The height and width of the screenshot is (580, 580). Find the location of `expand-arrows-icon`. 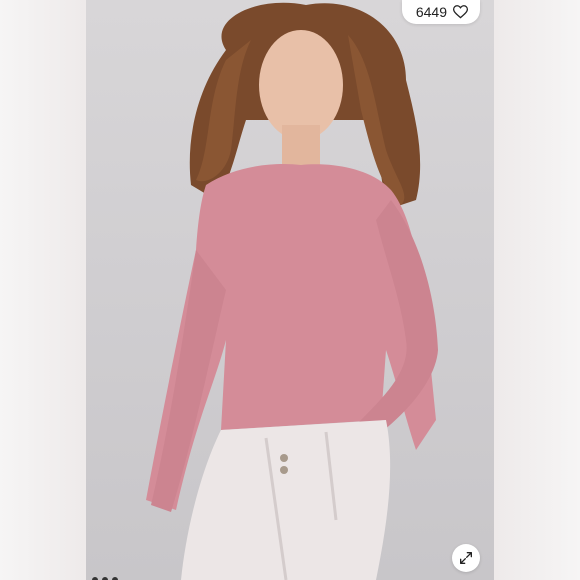

expand-arrows-icon is located at coordinates (466, 558).